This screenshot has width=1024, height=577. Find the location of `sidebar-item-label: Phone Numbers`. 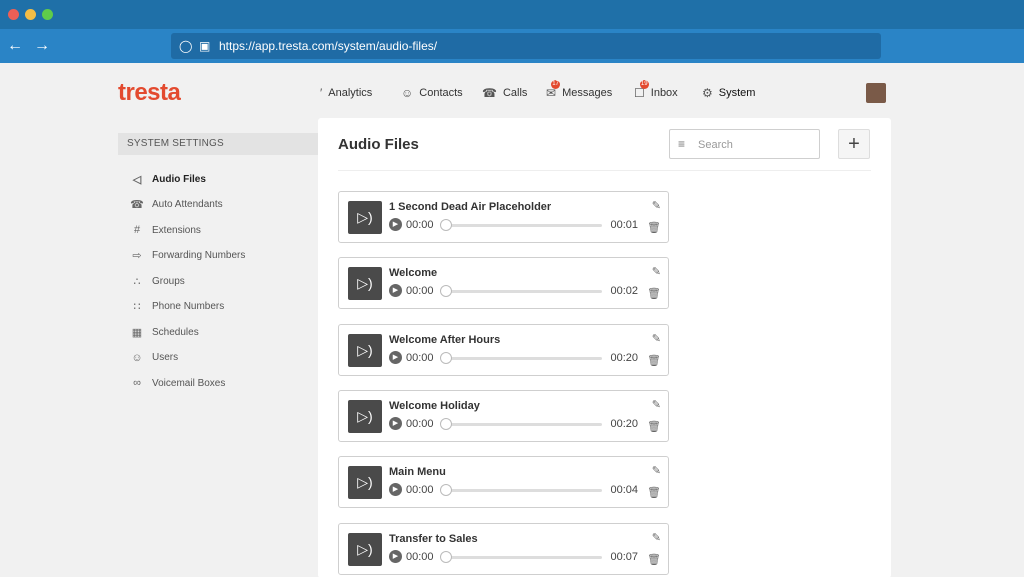

sidebar-item-label: Phone Numbers is located at coordinates (188, 306).